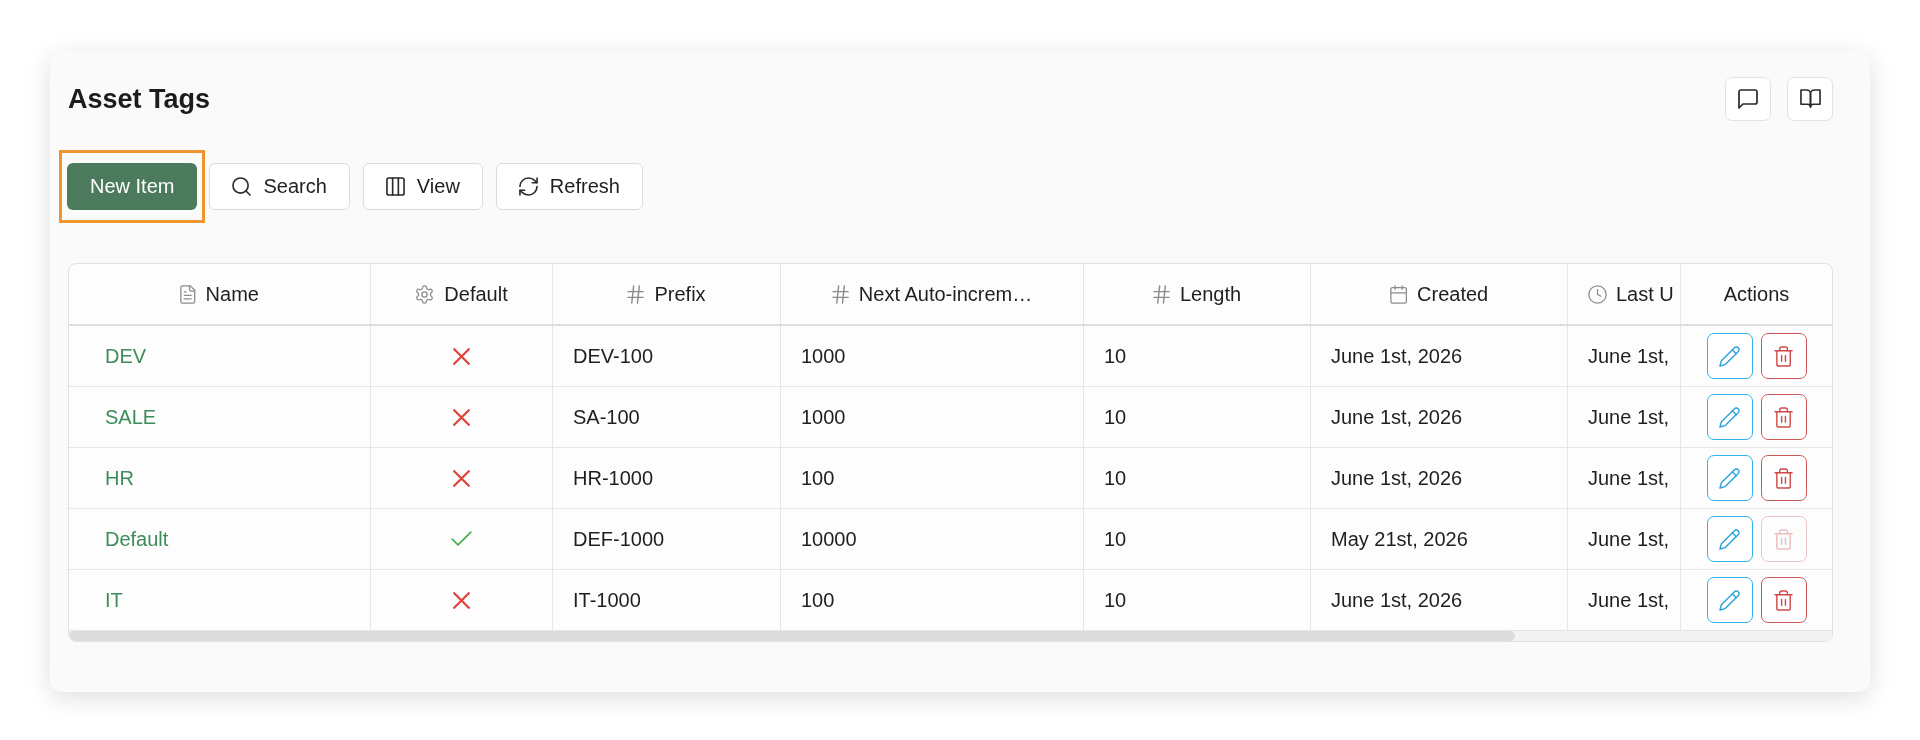 The height and width of the screenshot is (740, 1920). Describe the element at coordinates (232, 294) in the screenshot. I see `column-header: Name` at that location.